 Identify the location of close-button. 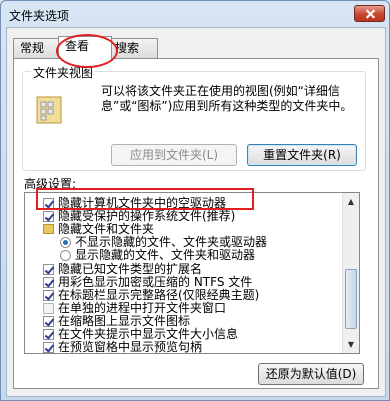
(369, 13).